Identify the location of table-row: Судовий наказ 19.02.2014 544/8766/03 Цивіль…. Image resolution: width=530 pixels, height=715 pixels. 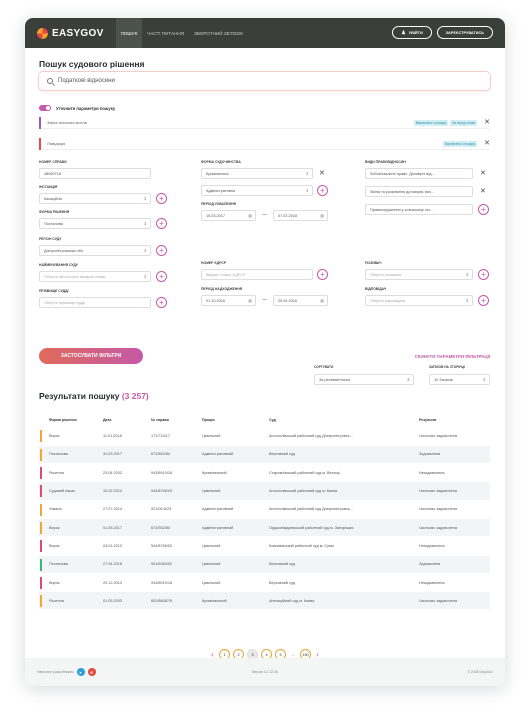
(264, 491).